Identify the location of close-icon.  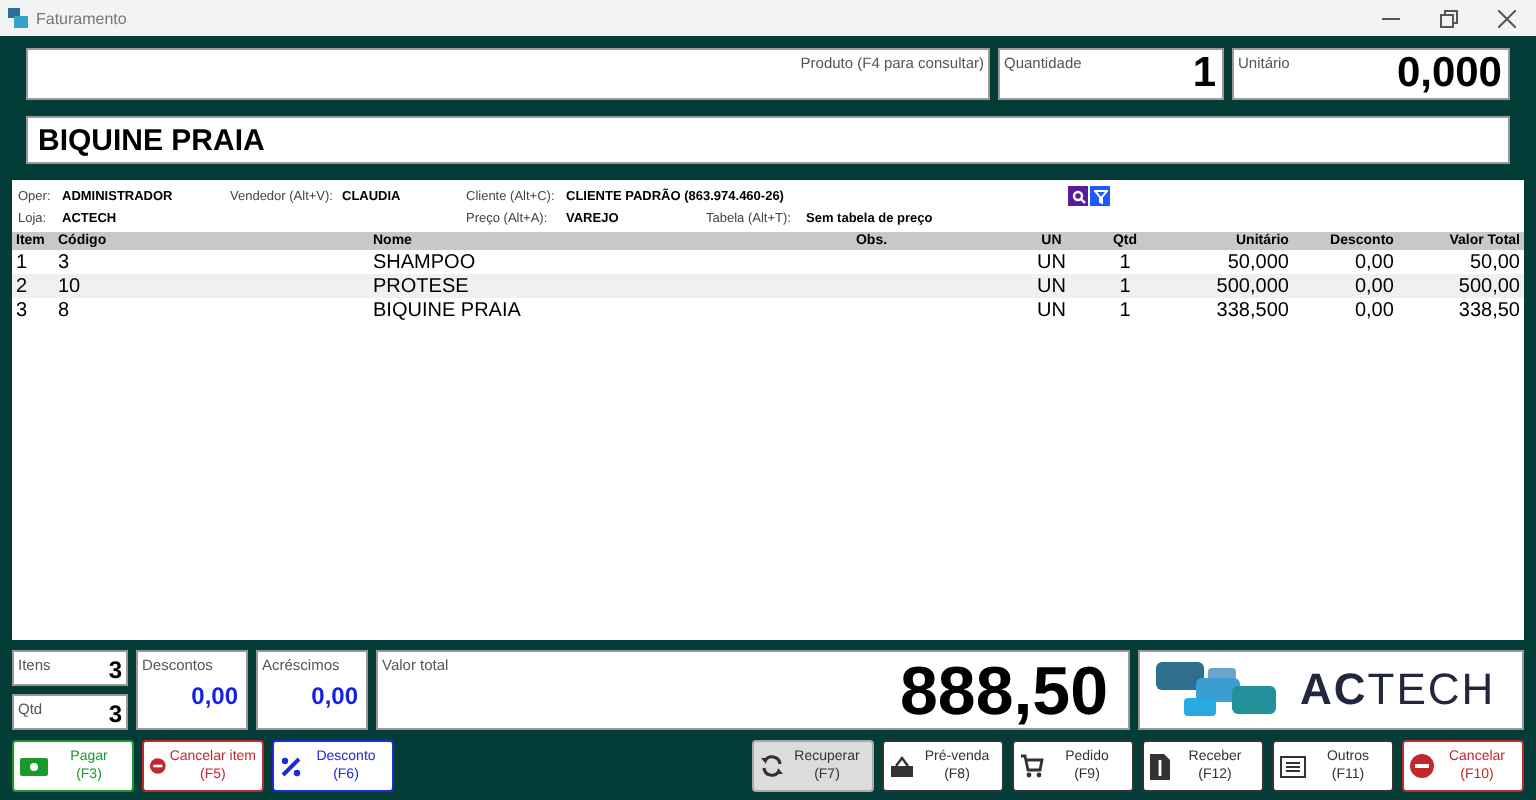
(1507, 18).